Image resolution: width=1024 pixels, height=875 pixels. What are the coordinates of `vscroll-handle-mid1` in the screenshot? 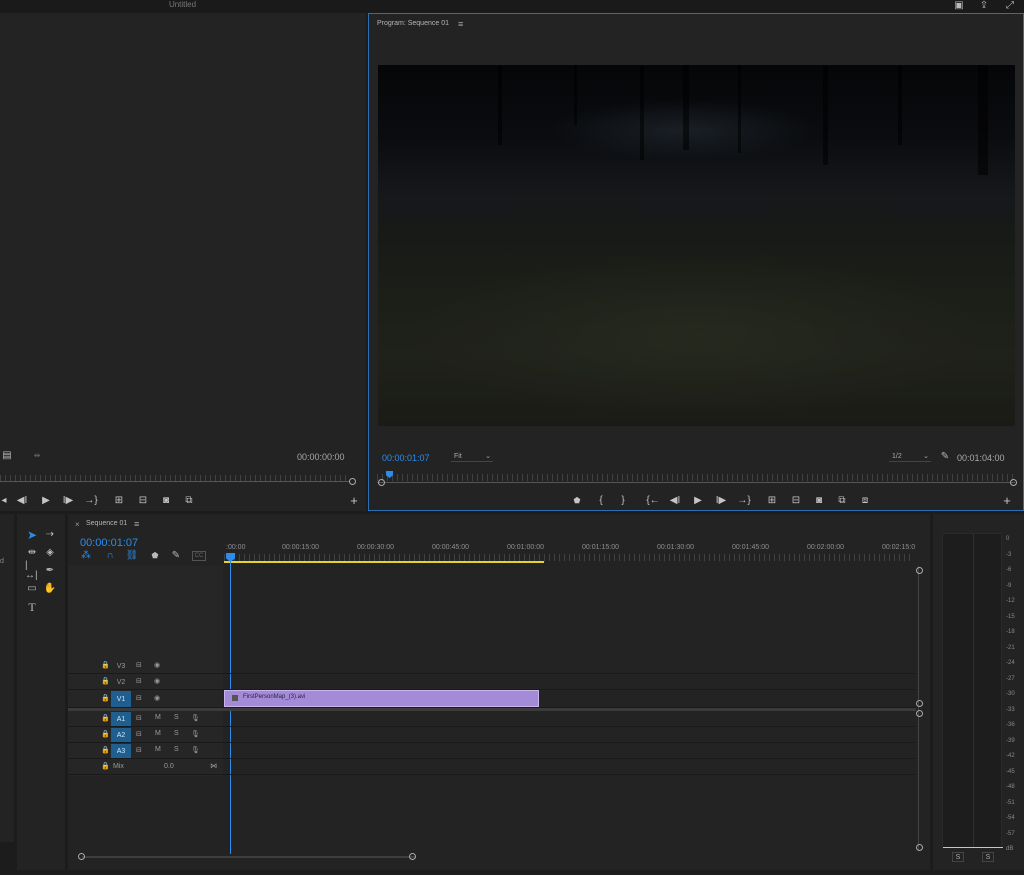 It's located at (919, 703).